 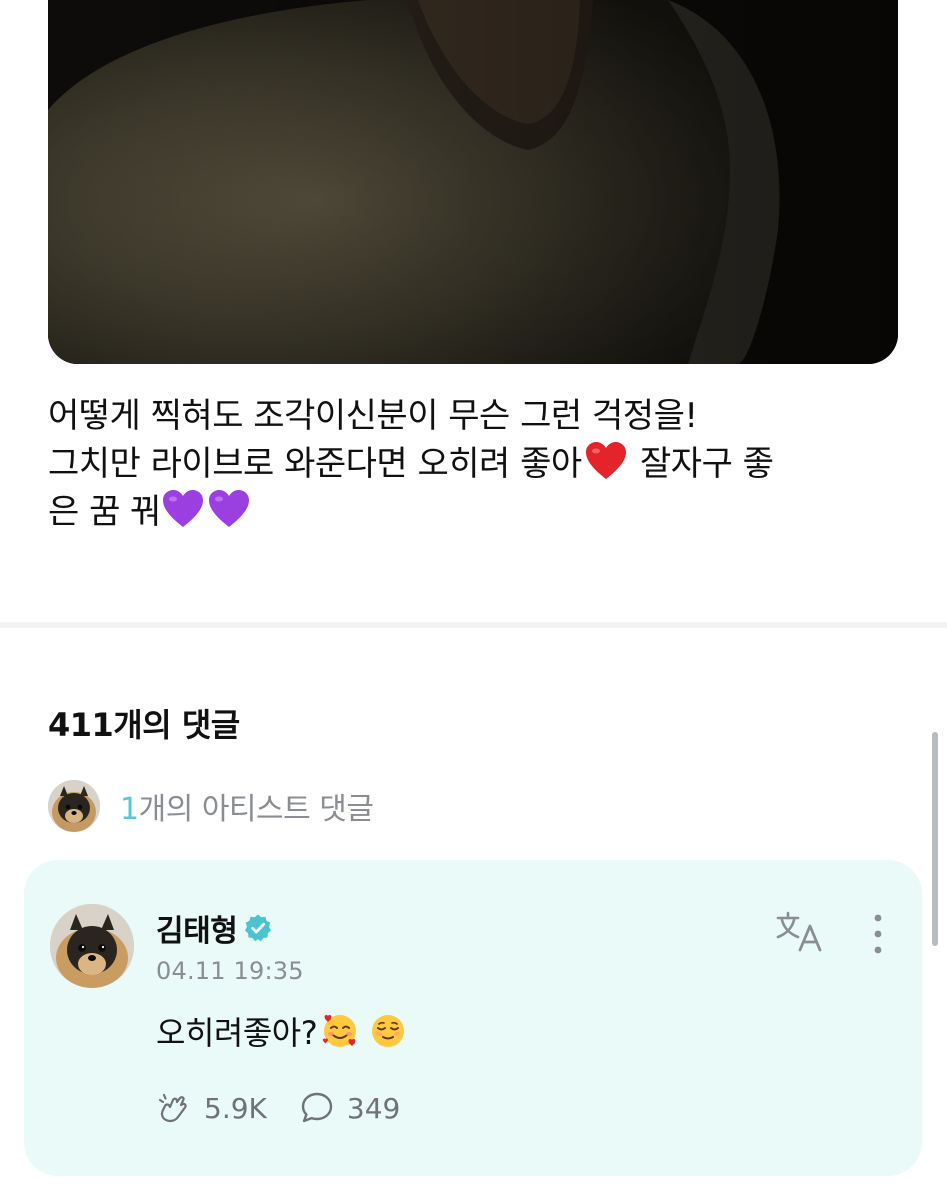 What do you see at coordinates (878, 934) in the screenshot?
I see `more-vertical-icon` at bounding box center [878, 934].